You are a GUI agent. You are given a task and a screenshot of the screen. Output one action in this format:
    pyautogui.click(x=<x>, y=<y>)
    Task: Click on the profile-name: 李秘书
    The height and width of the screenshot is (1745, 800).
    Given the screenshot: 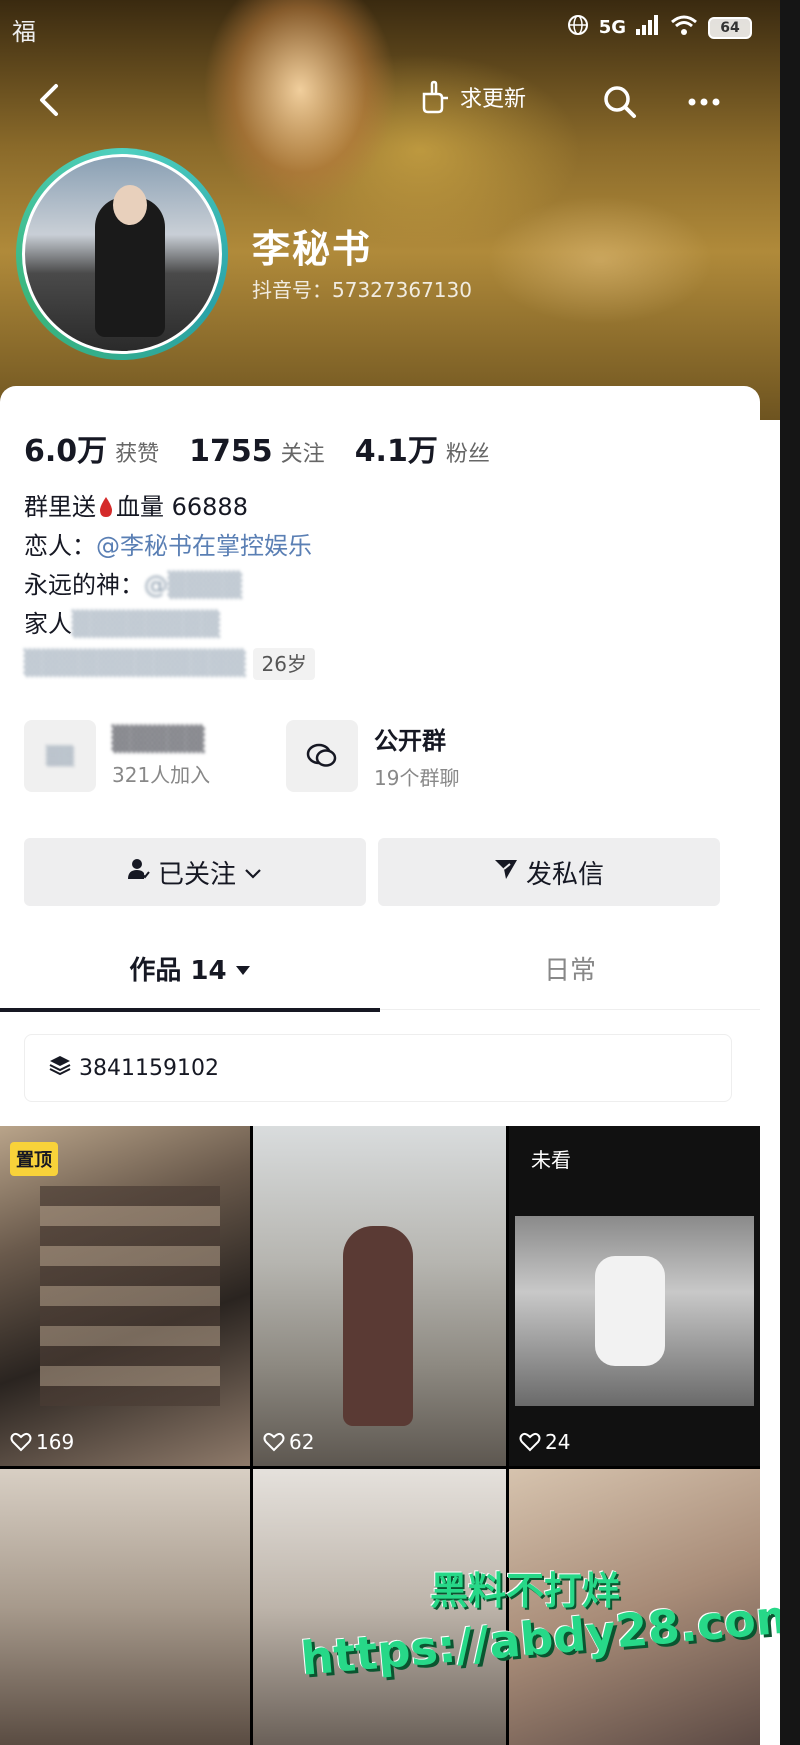 What is the action you would take?
    pyautogui.click(x=312, y=249)
    